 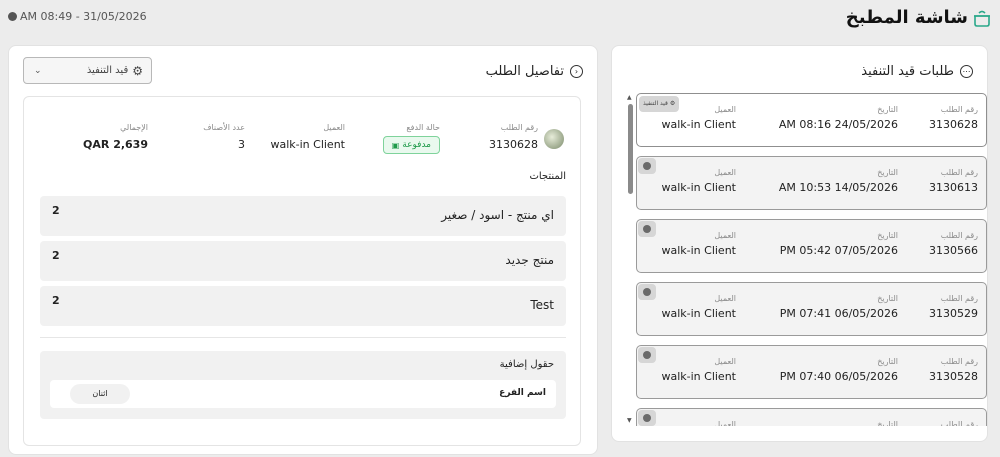 What do you see at coordinates (497, 215) in the screenshot?
I see `product-name: اي منتج - اسود / صغير` at bounding box center [497, 215].